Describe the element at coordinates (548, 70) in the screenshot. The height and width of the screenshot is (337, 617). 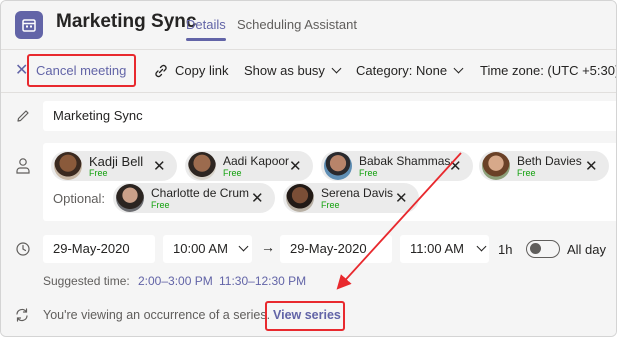
I see `timezone-dropdown: Time zone: (UTC +5:30) In` at that location.